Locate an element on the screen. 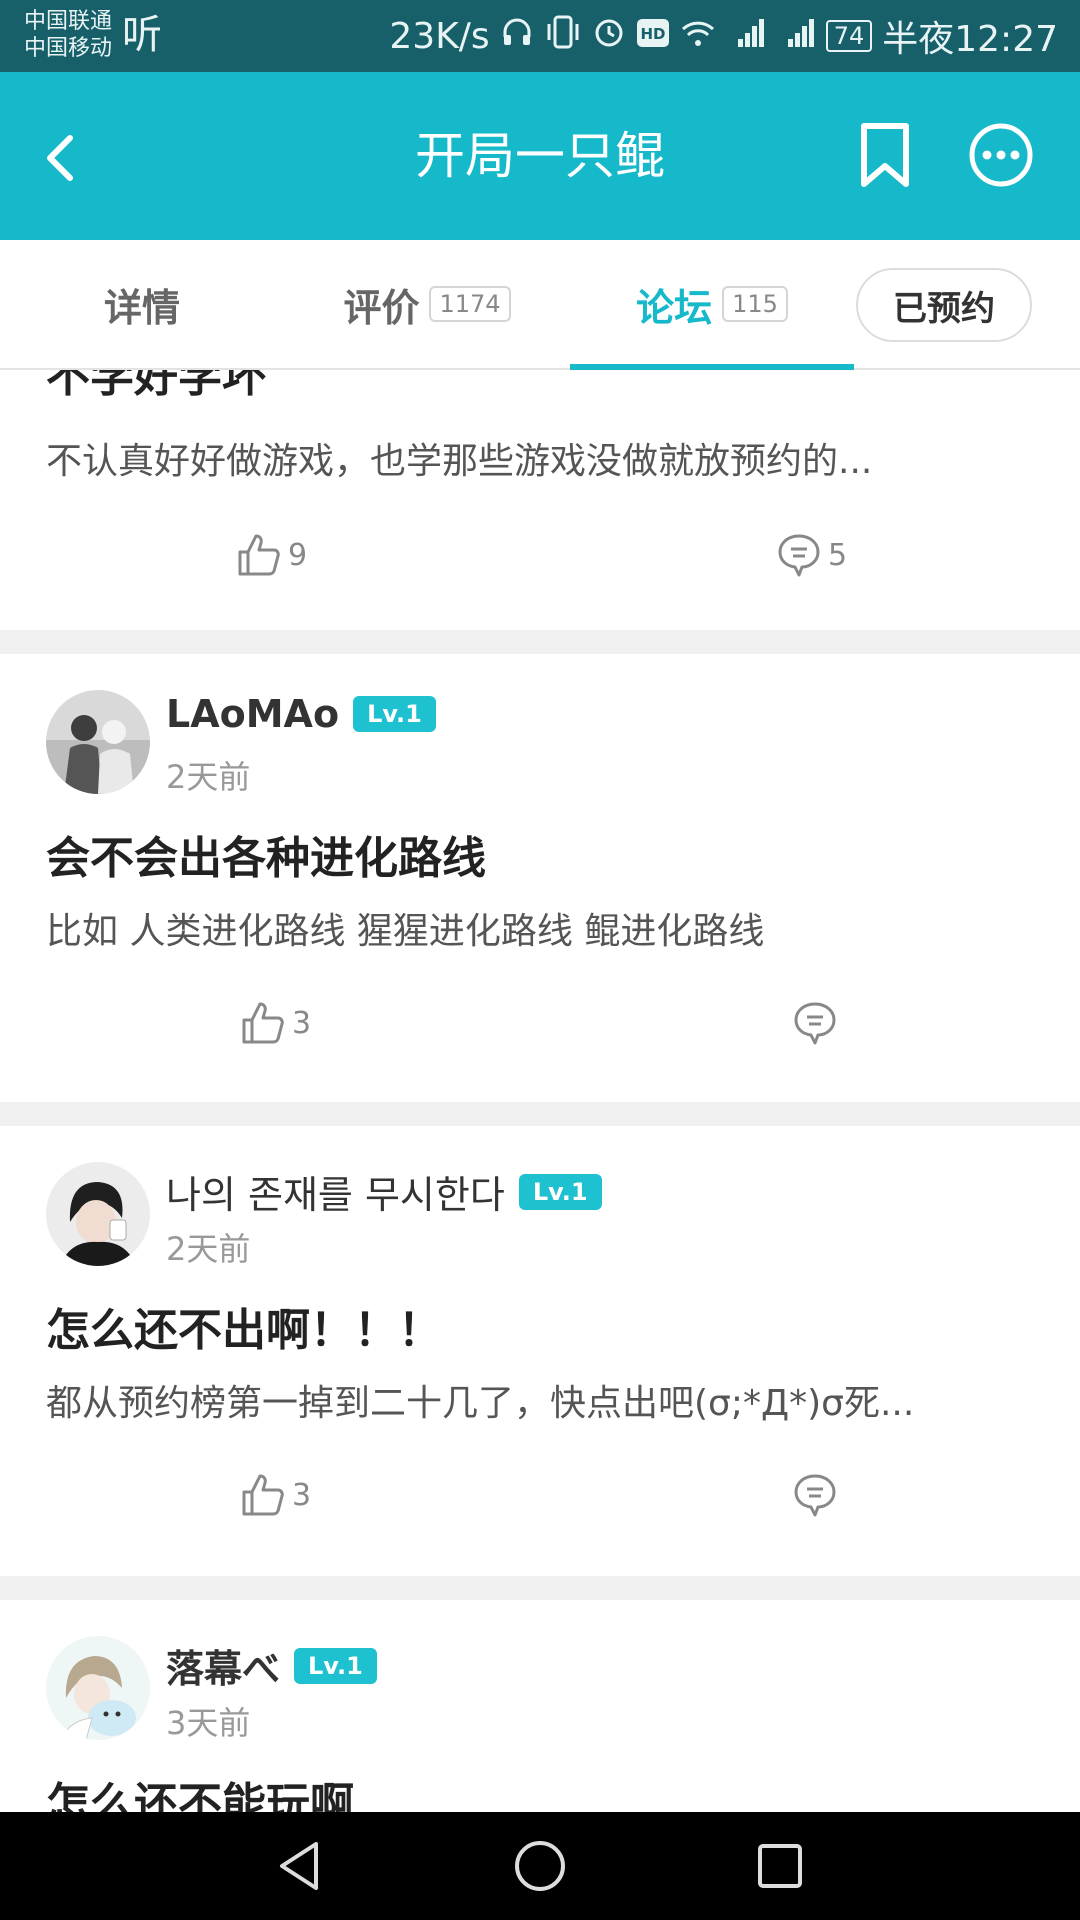  carrier-2: 中国移动 is located at coordinates (68, 48).